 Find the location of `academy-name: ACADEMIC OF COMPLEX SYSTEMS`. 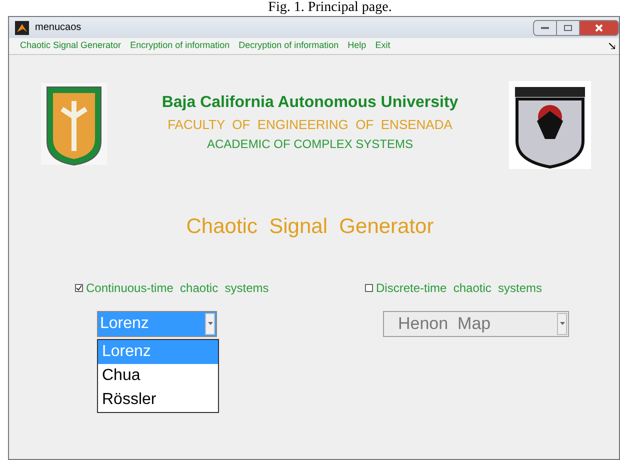

academy-name: ACADEMIC OF COMPLEX SYSTEMS is located at coordinates (310, 144).